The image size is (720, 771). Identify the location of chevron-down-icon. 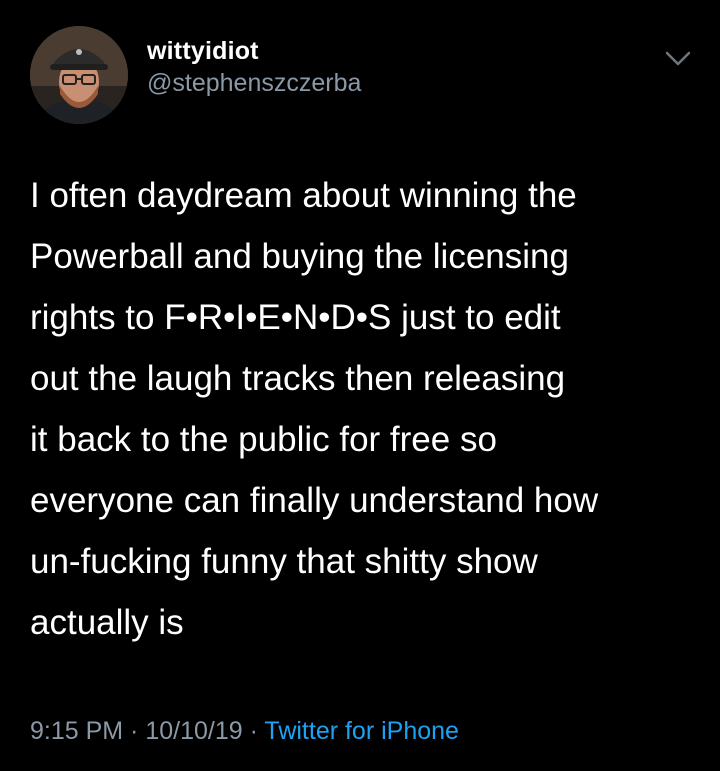
(678, 59).